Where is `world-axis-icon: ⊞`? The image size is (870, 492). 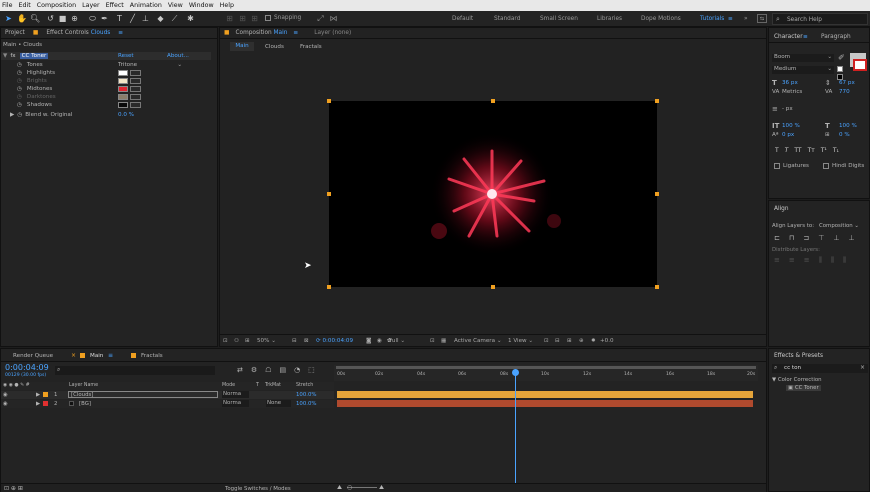 world-axis-icon: ⊞ is located at coordinates (242, 18).